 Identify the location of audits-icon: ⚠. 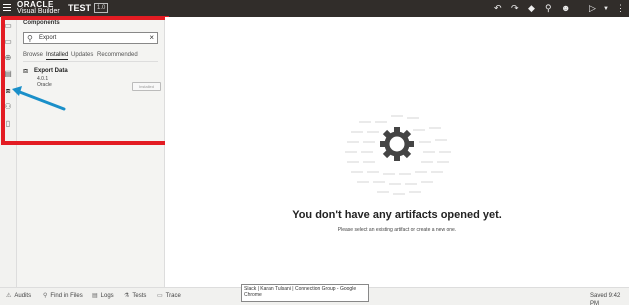
(9, 296).